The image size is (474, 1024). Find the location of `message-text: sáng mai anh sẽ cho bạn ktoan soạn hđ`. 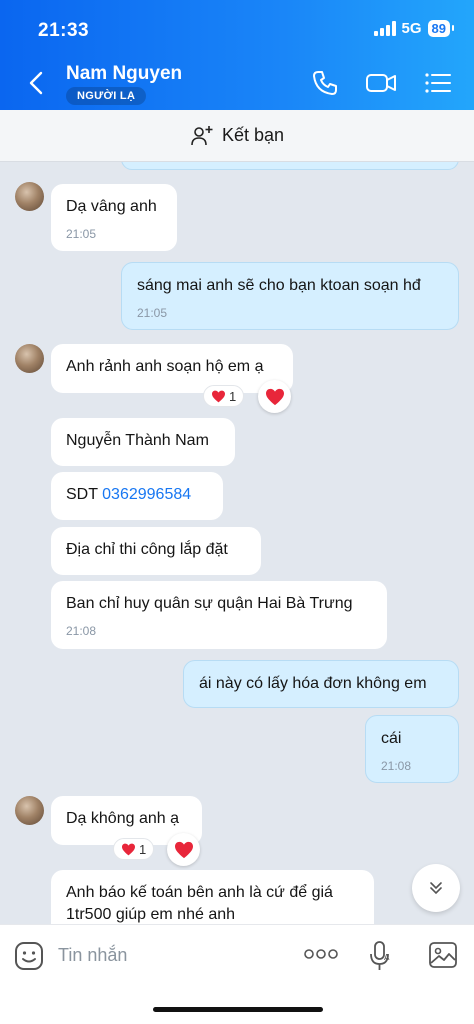

message-text: sáng mai anh sẽ cho bạn ktoan soạn hđ is located at coordinates (279, 285).